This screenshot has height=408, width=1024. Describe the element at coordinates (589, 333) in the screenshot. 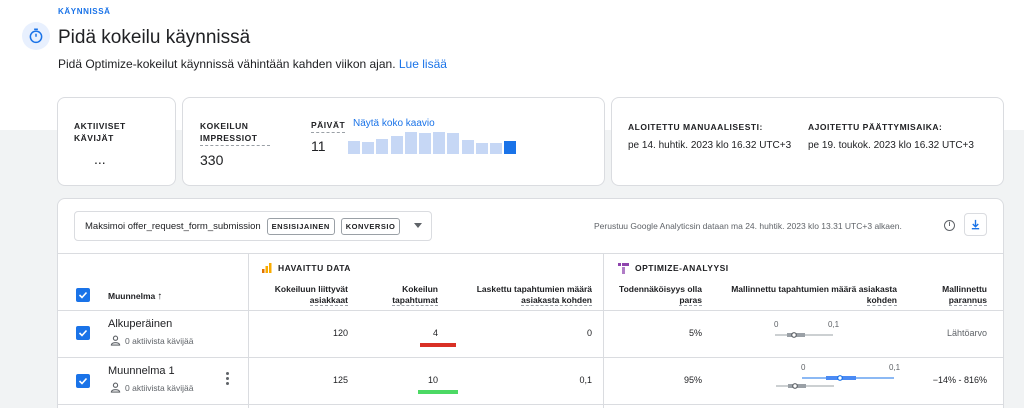

I see `rate-cell: 0` at that location.